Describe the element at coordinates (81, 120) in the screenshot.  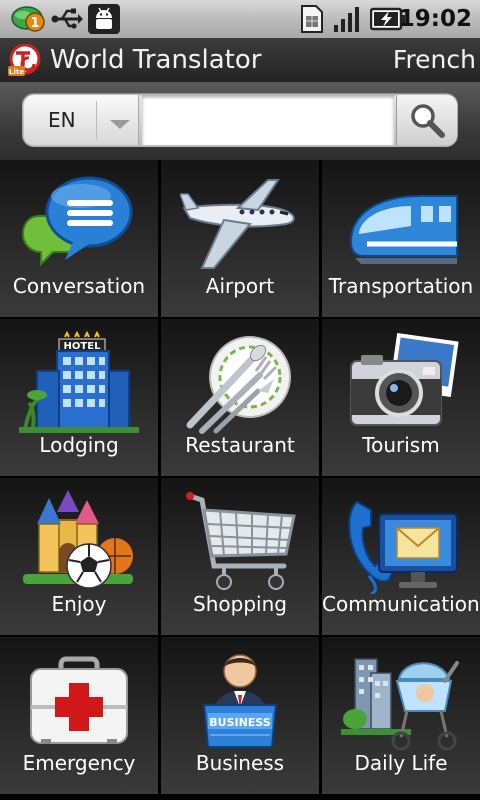
I see `source-language-dropdown: EN` at that location.